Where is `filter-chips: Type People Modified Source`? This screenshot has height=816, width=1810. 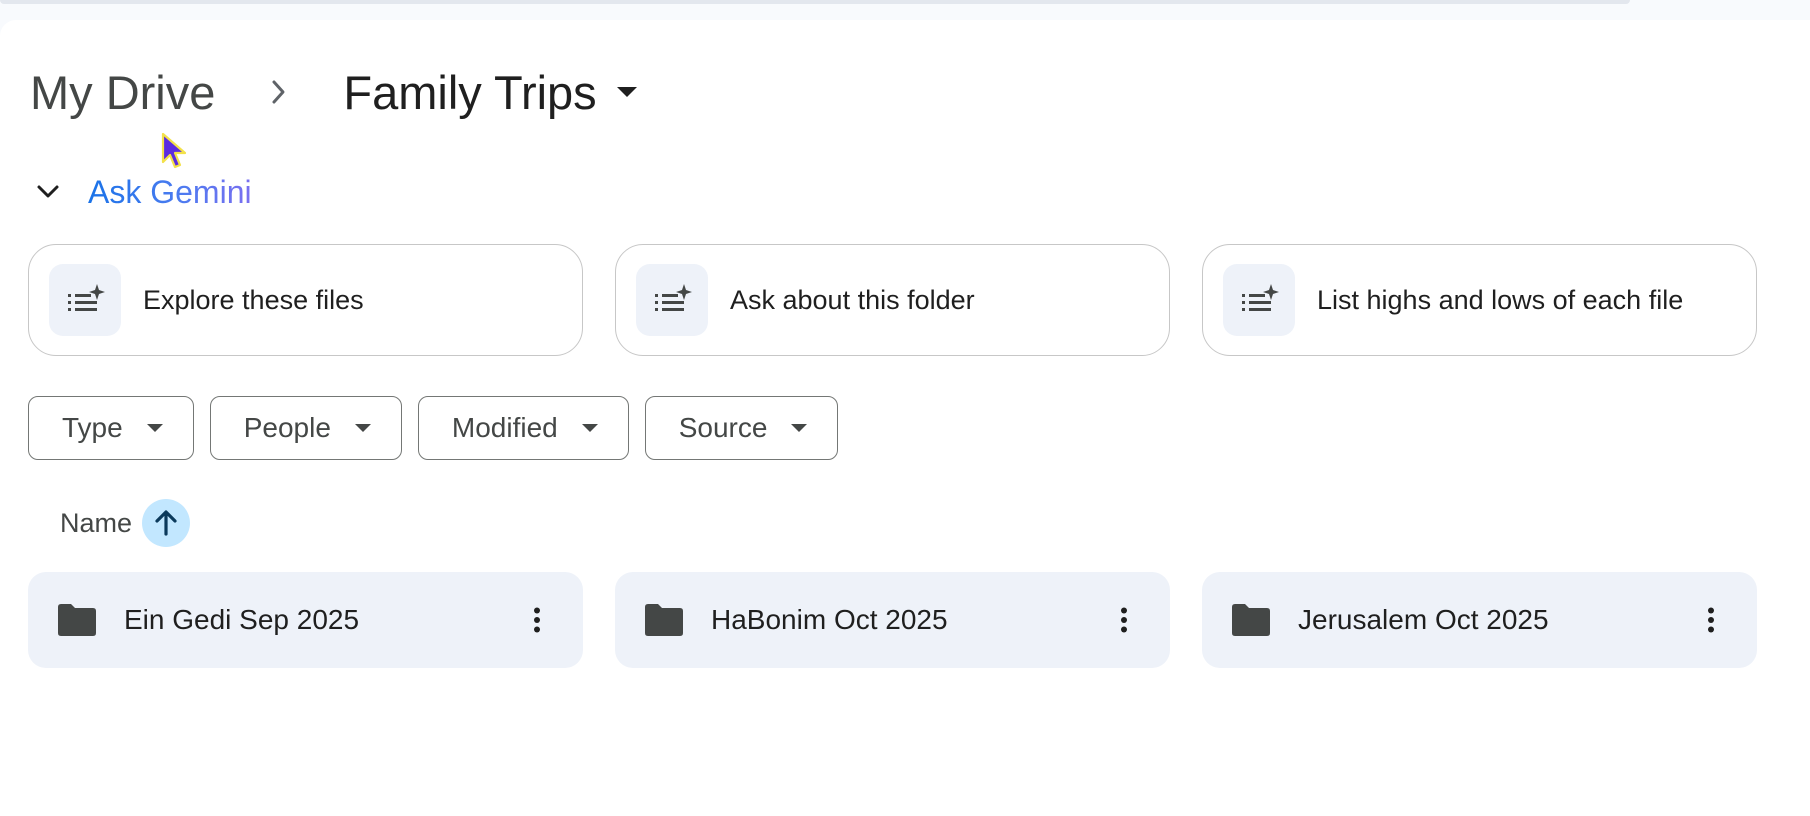
filter-chips: Type People Modified Source is located at coordinates (433, 428).